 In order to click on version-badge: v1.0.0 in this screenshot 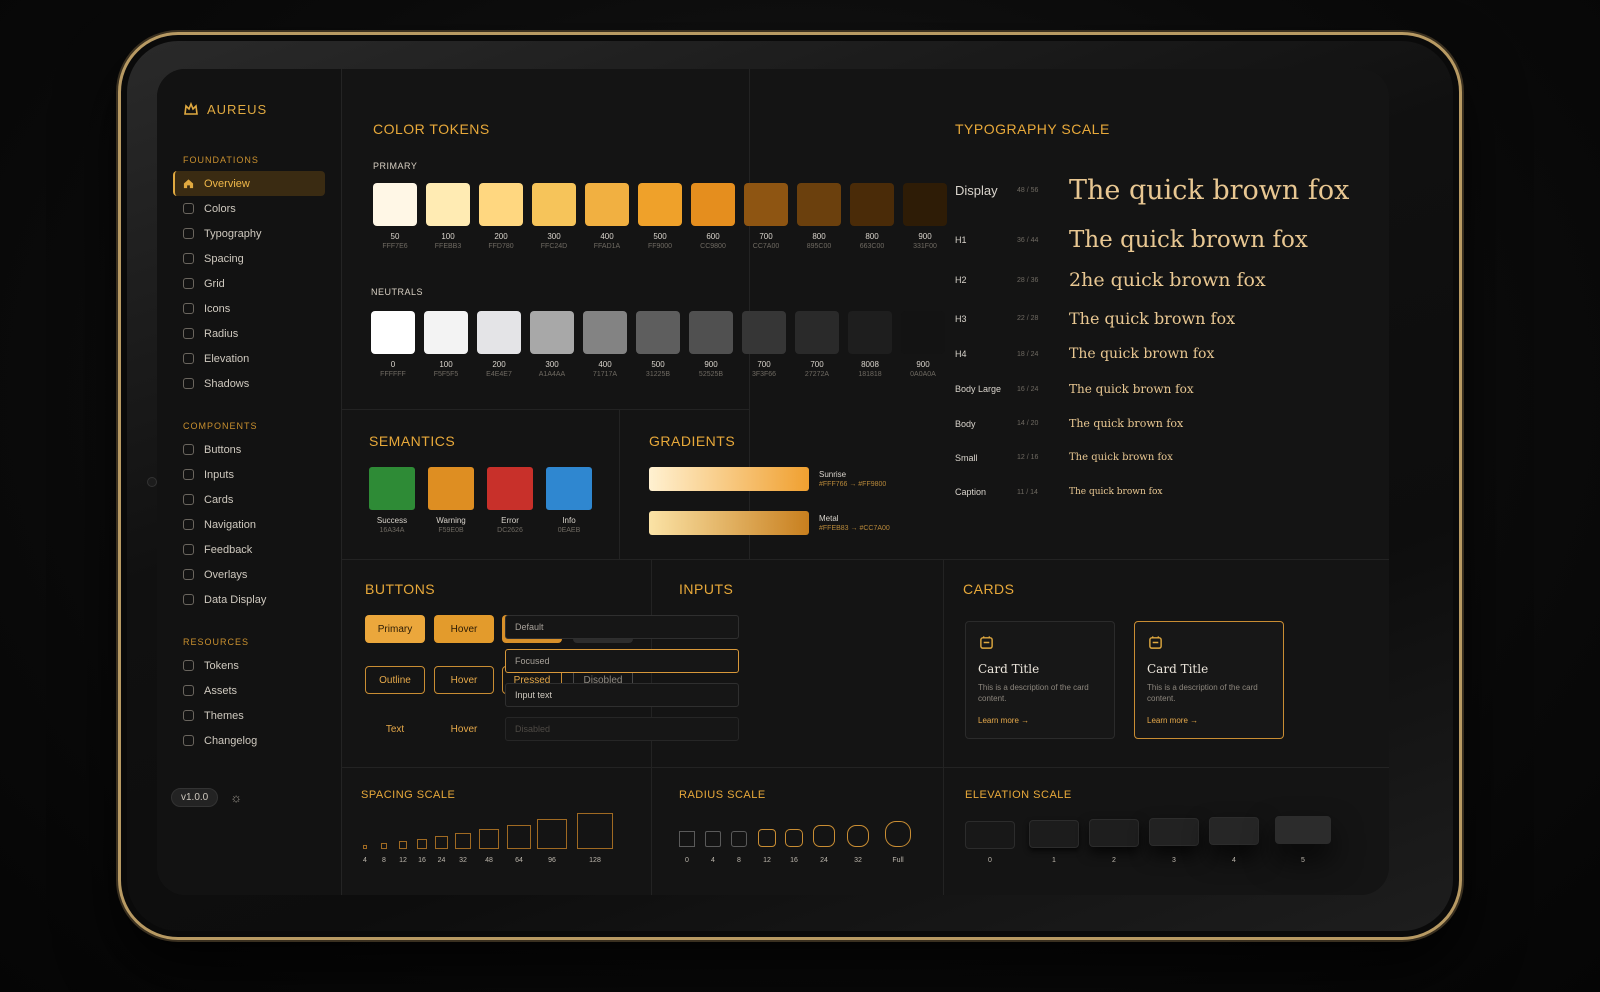, I will do `click(195, 797)`.